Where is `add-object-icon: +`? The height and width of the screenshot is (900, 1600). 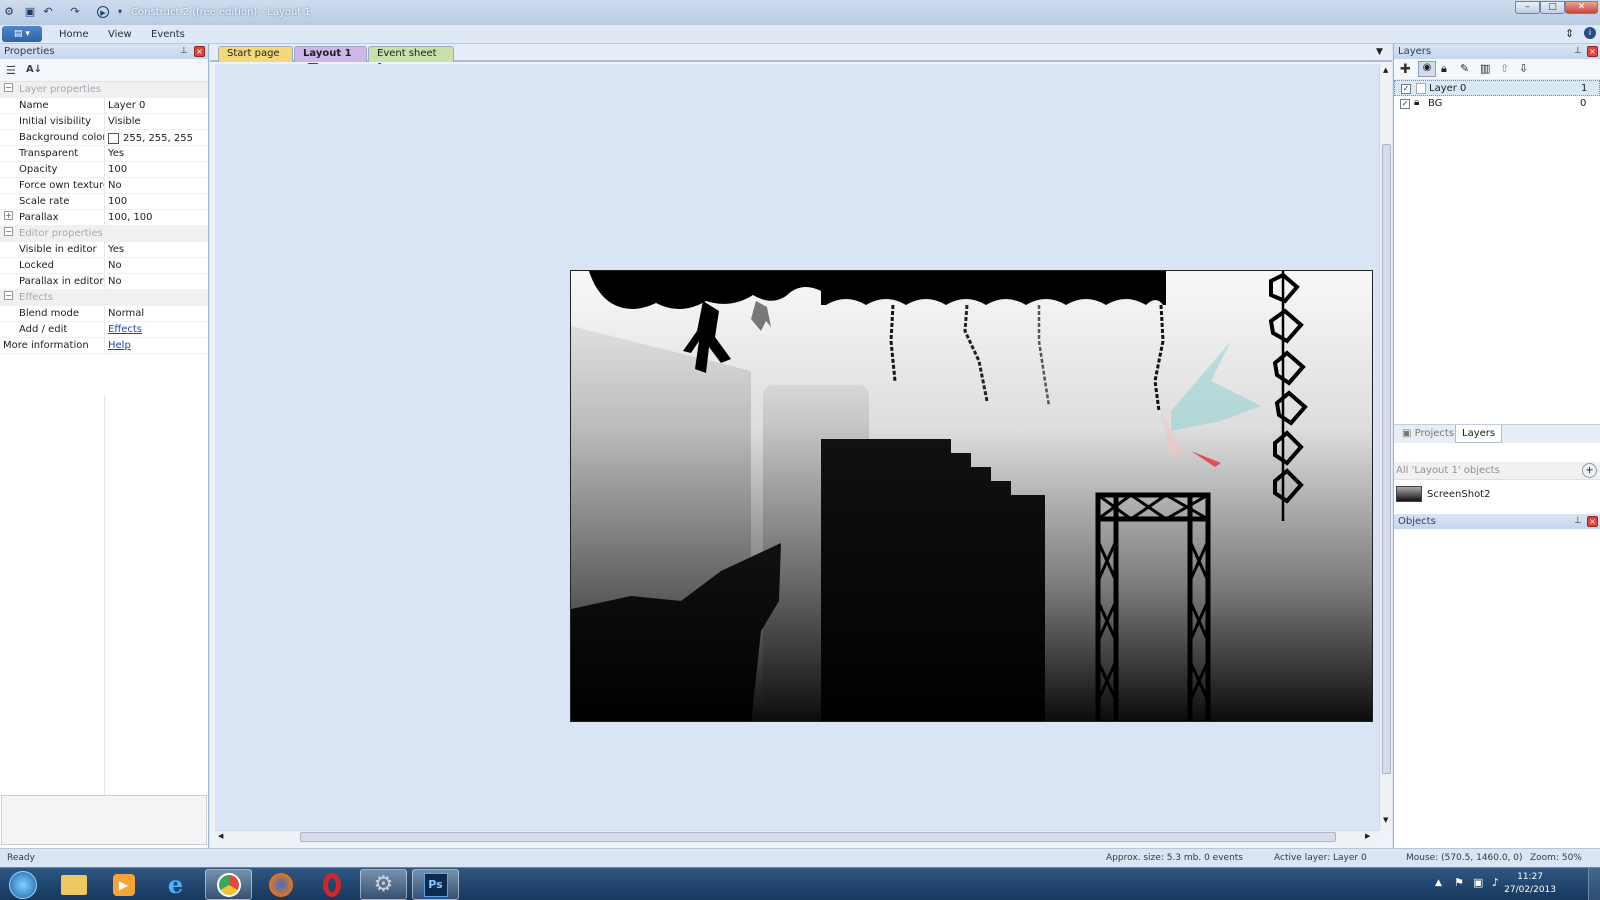 add-object-icon: + is located at coordinates (1589, 470).